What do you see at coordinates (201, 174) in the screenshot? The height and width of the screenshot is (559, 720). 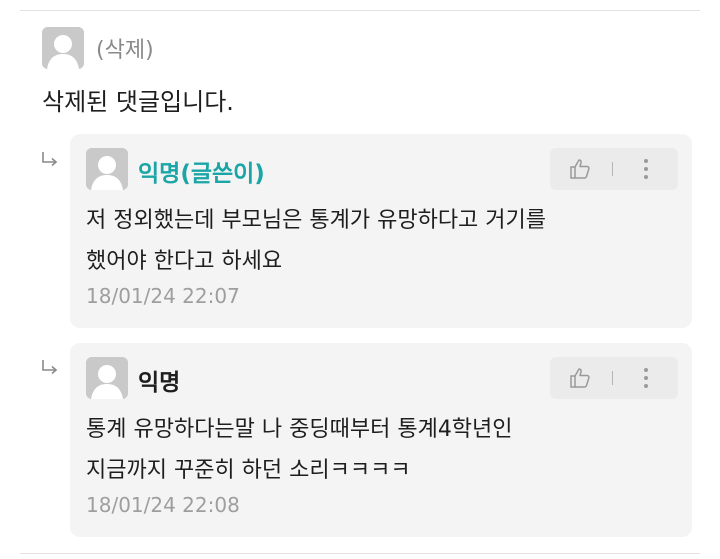 I see `reply-author-name: 익명(글쓴이)` at bounding box center [201, 174].